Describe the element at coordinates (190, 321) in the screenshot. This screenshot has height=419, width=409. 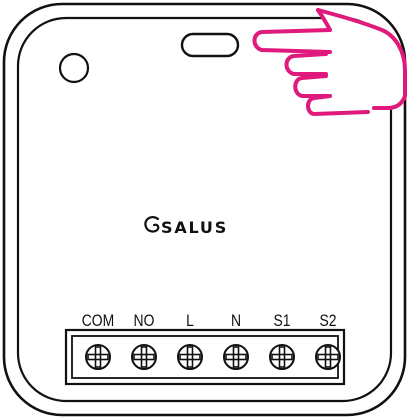
I see `terminal-label-l: L` at that location.